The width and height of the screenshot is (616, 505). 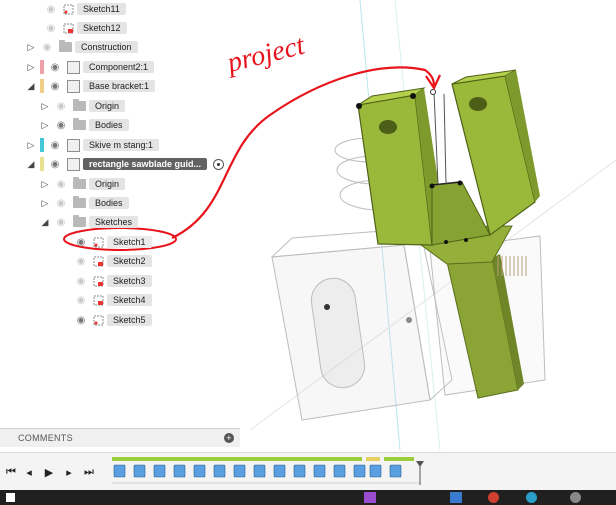 What do you see at coordinates (11, 472) in the screenshot?
I see `go-to-start-icon: ⏮` at bounding box center [11, 472].